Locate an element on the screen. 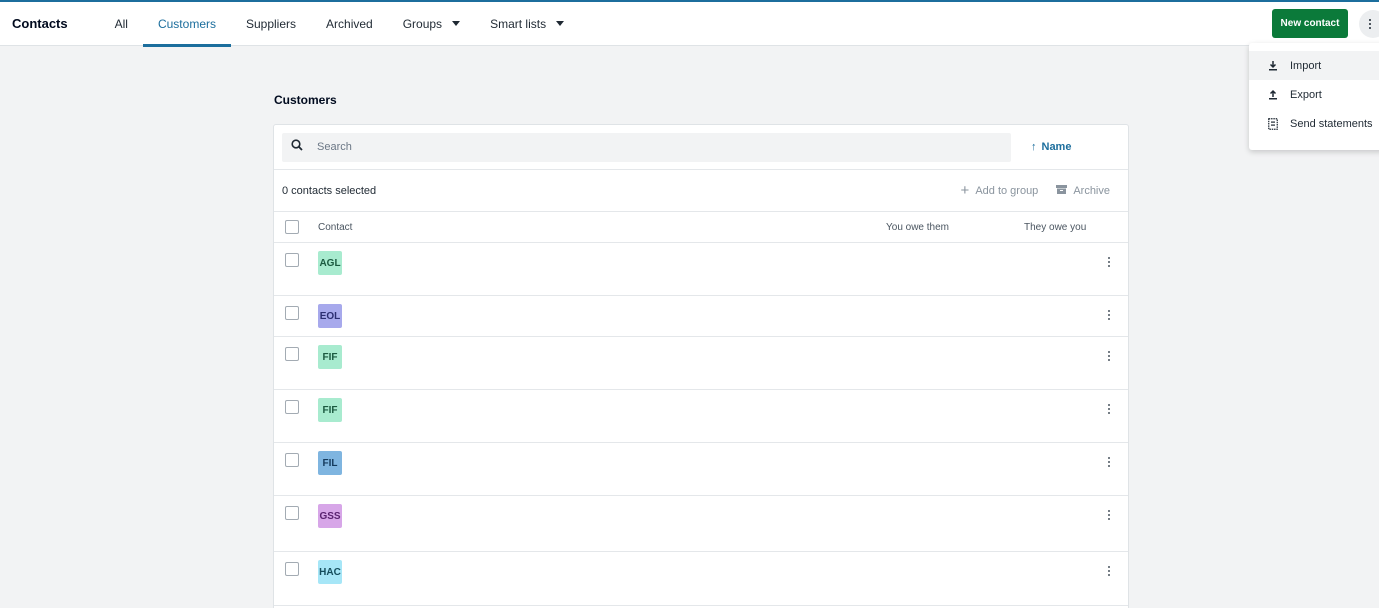  sort-label: Name is located at coordinates (1056, 147).